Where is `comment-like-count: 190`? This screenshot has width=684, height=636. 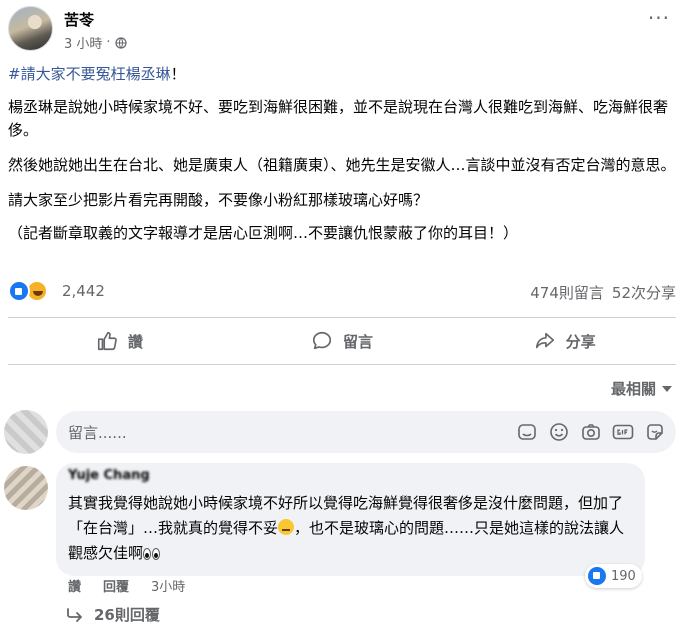
comment-like-count: 190 is located at coordinates (623, 576).